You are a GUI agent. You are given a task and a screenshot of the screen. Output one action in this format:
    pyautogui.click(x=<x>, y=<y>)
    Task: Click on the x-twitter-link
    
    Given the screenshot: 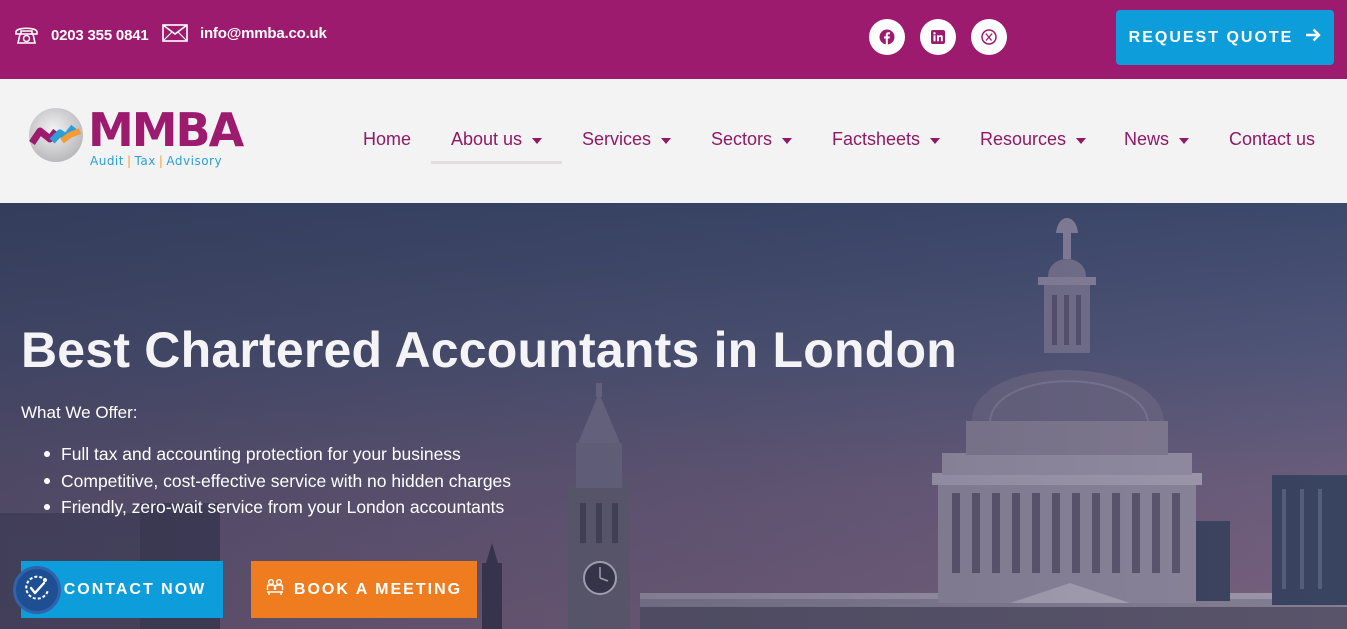 What is the action you would take?
    pyautogui.click(x=989, y=37)
    